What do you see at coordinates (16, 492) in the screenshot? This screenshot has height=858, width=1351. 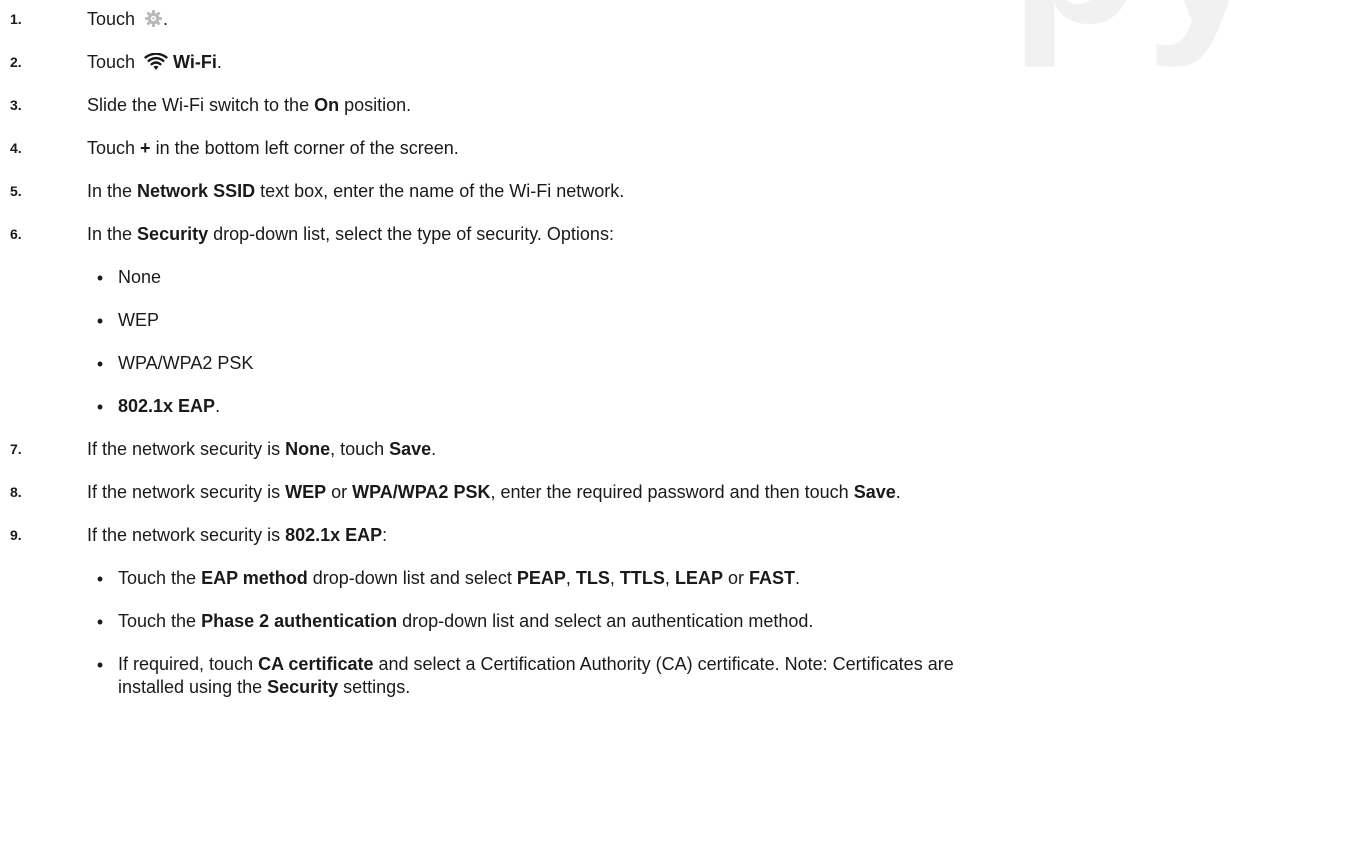 I see `step-number: 8.` at bounding box center [16, 492].